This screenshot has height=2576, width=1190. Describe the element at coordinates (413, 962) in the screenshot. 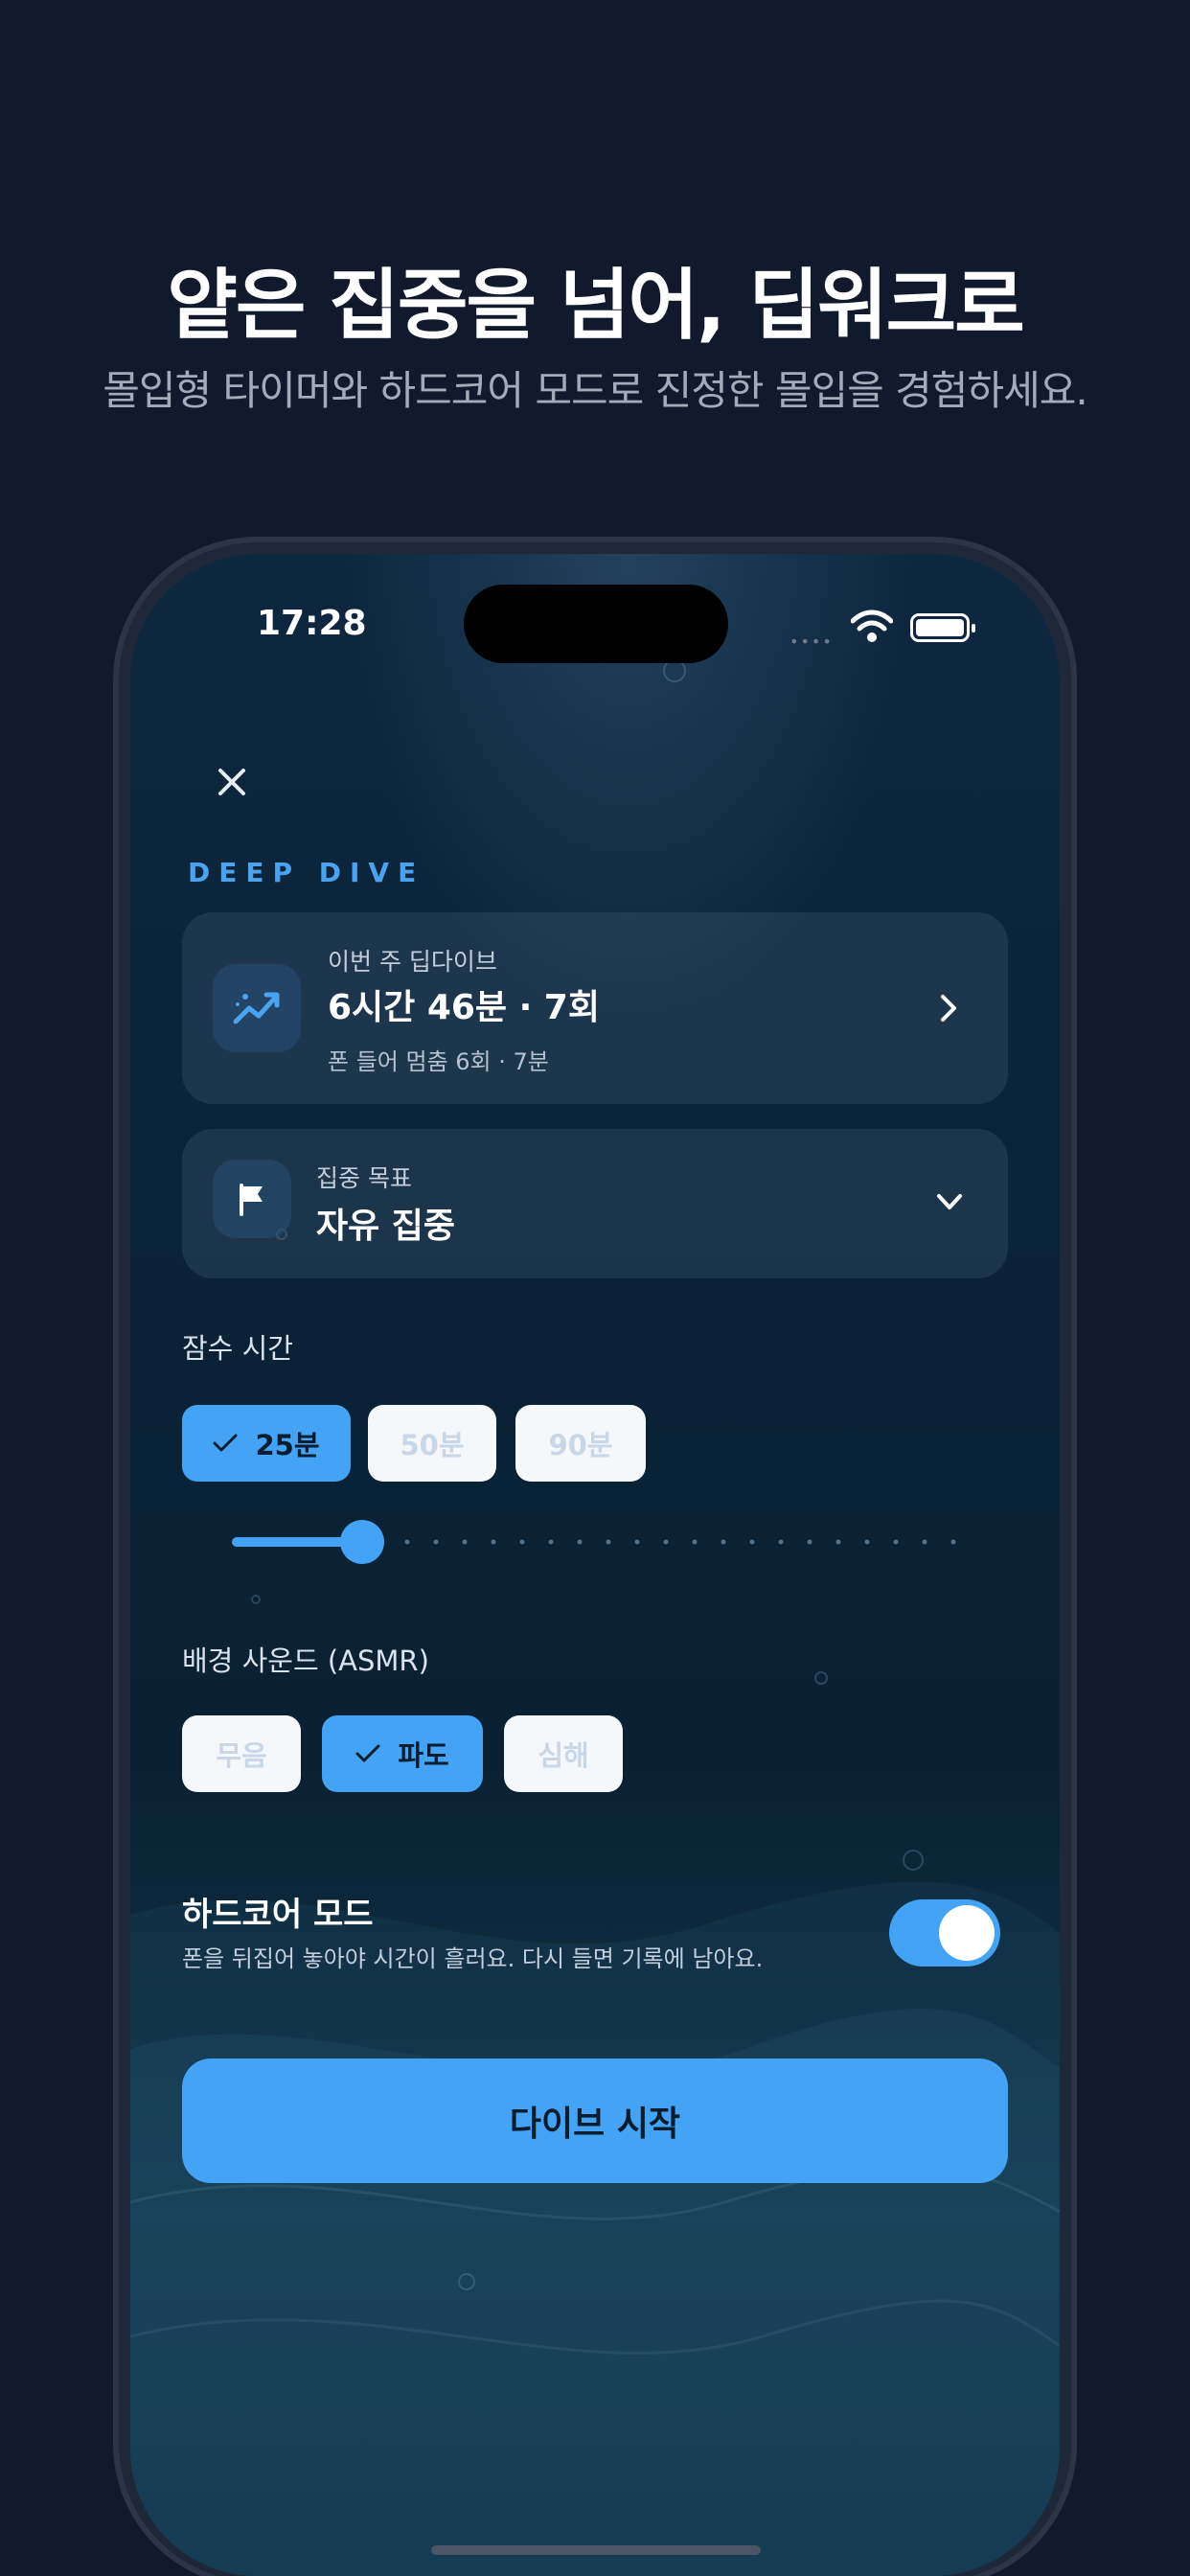

I see `weekly-label: 이번 주 딥다이브` at that location.